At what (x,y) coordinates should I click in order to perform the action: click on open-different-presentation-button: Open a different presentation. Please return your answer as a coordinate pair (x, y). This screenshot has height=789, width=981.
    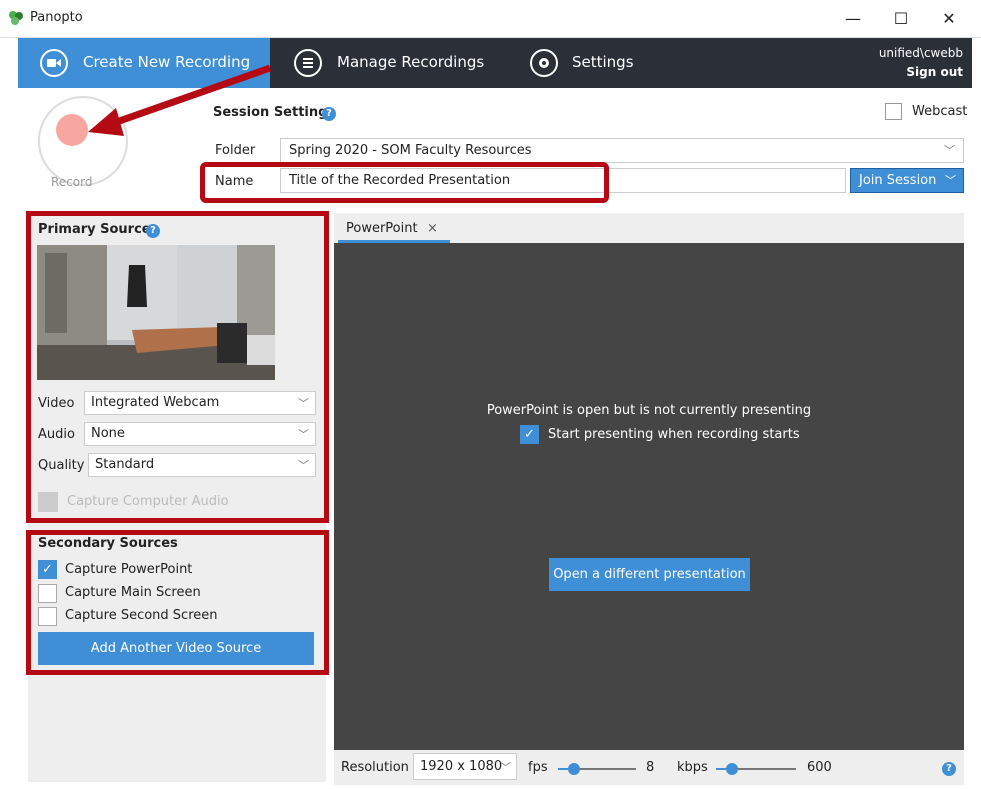
    Looking at the image, I should click on (649, 574).